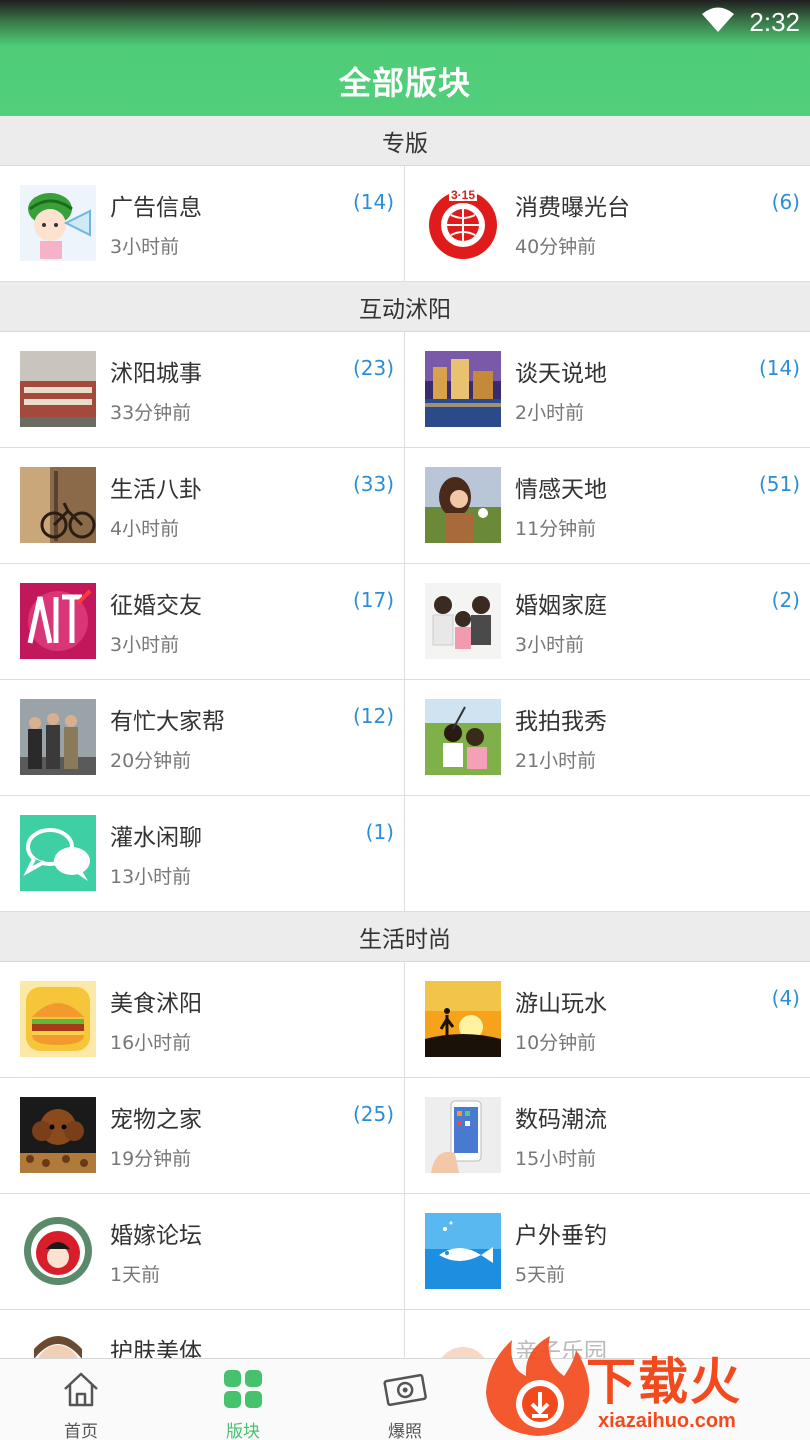 This screenshot has width=810, height=1440. What do you see at coordinates (556, 247) in the screenshot?
I see `last-post-time: 40分钟前` at bounding box center [556, 247].